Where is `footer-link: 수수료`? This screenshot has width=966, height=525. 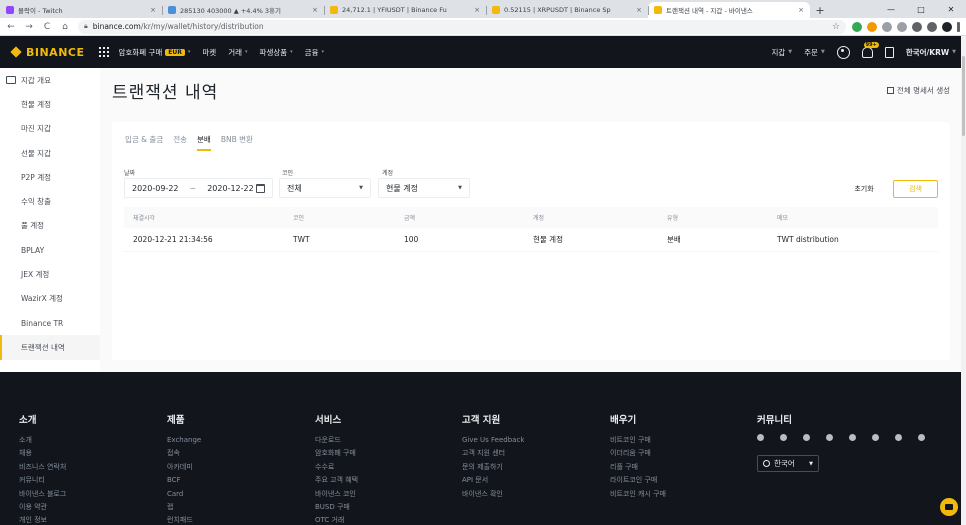 footer-link: 수수료 is located at coordinates (336, 467).